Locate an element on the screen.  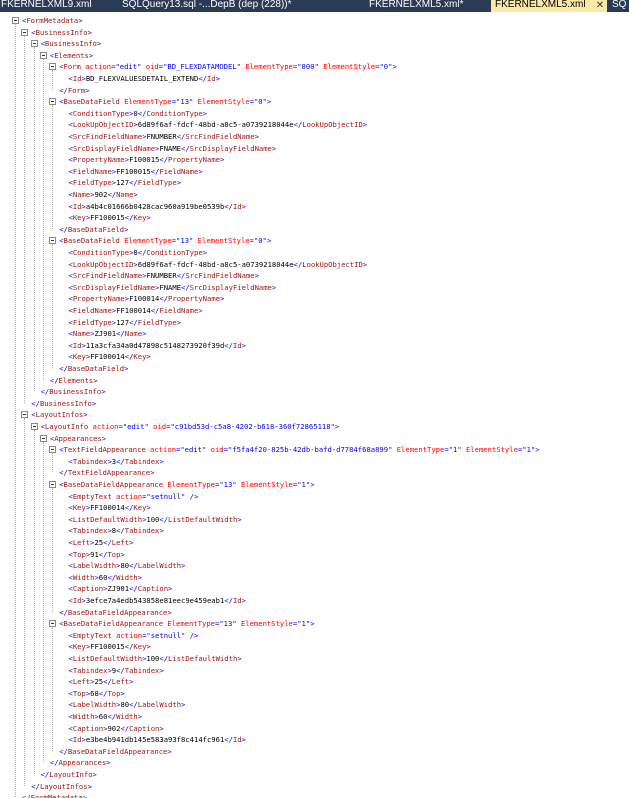
code-line: <Caption>ZJ901</Caption> is located at coordinates (121, 588).